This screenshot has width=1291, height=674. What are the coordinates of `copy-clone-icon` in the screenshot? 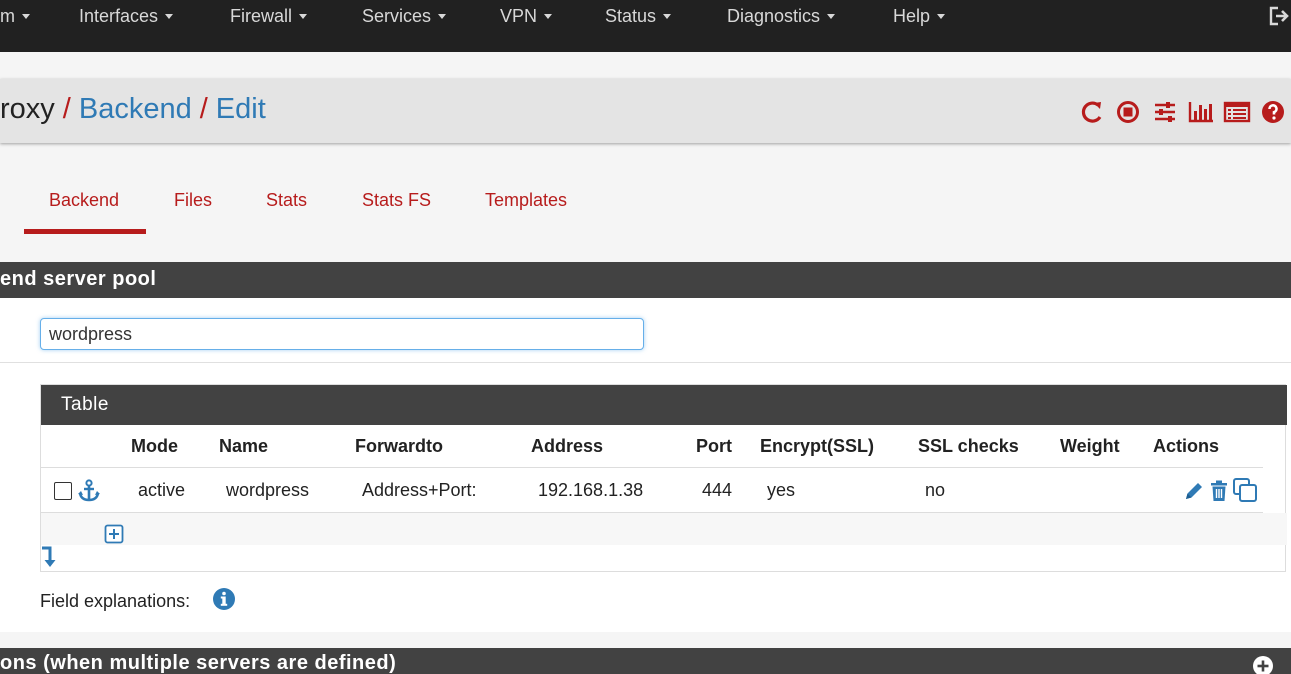 It's located at (1245, 490).